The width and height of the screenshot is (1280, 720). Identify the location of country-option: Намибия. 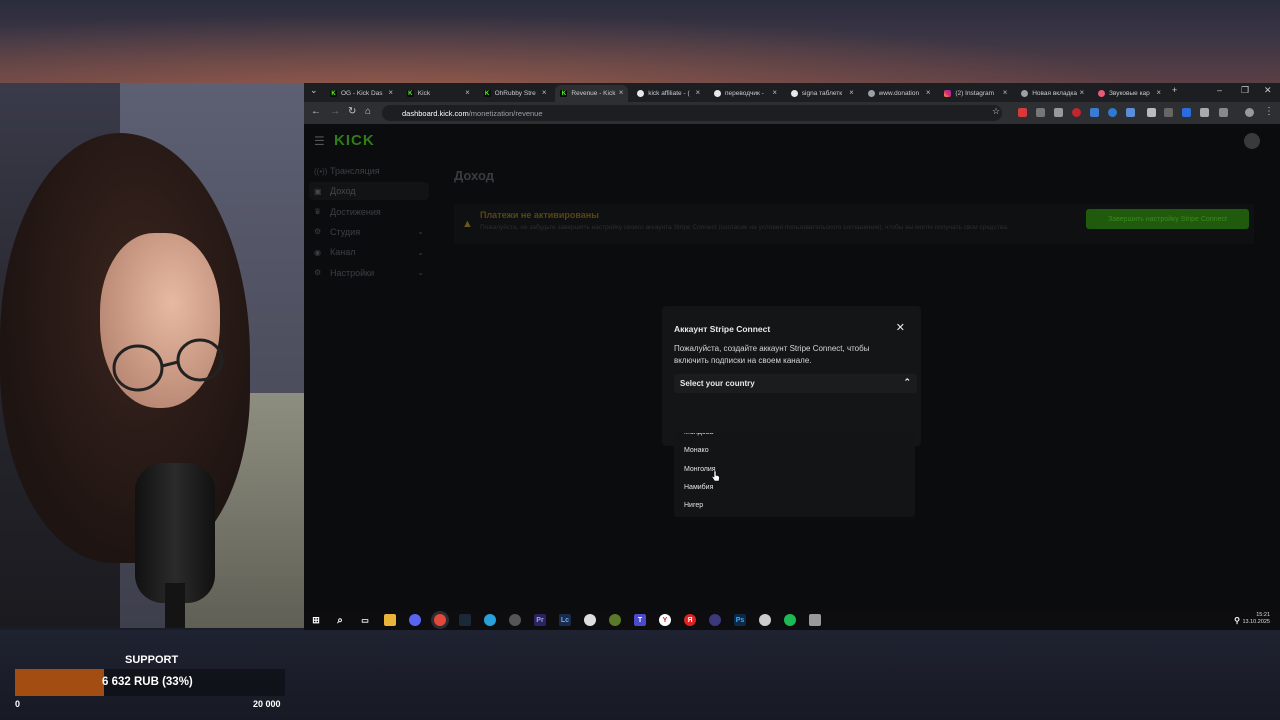
(698, 487).